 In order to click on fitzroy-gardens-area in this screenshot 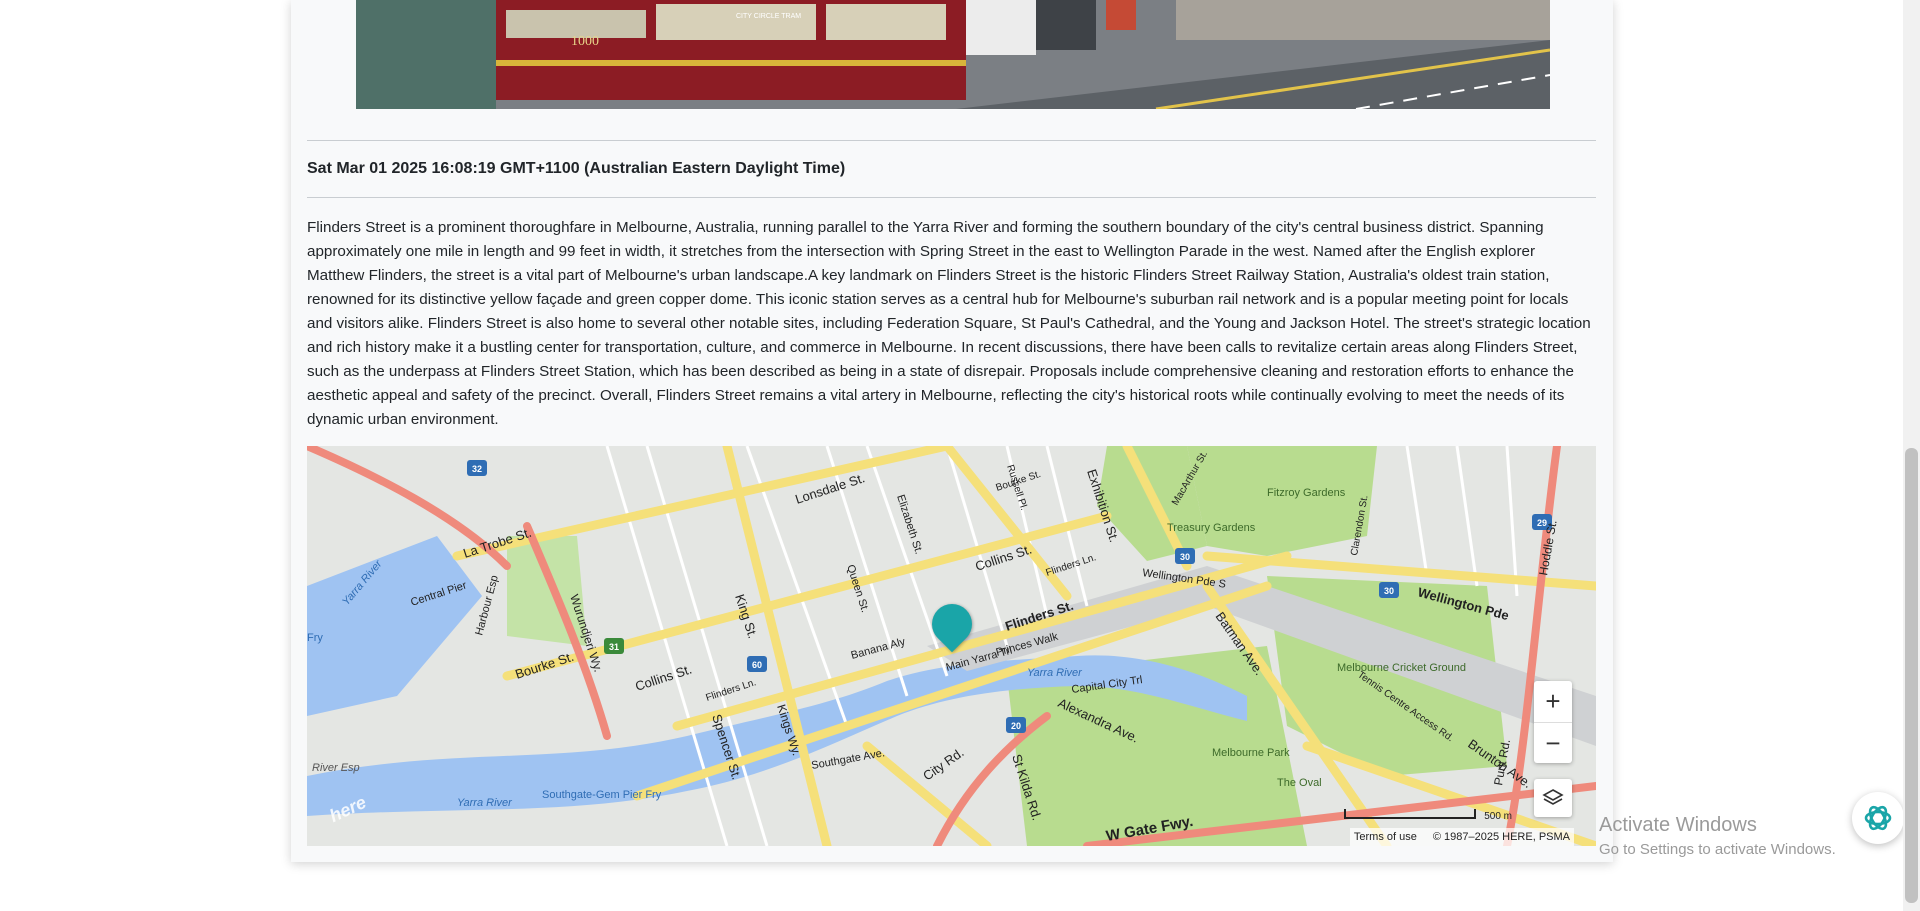, I will do `click(1282, 501)`.